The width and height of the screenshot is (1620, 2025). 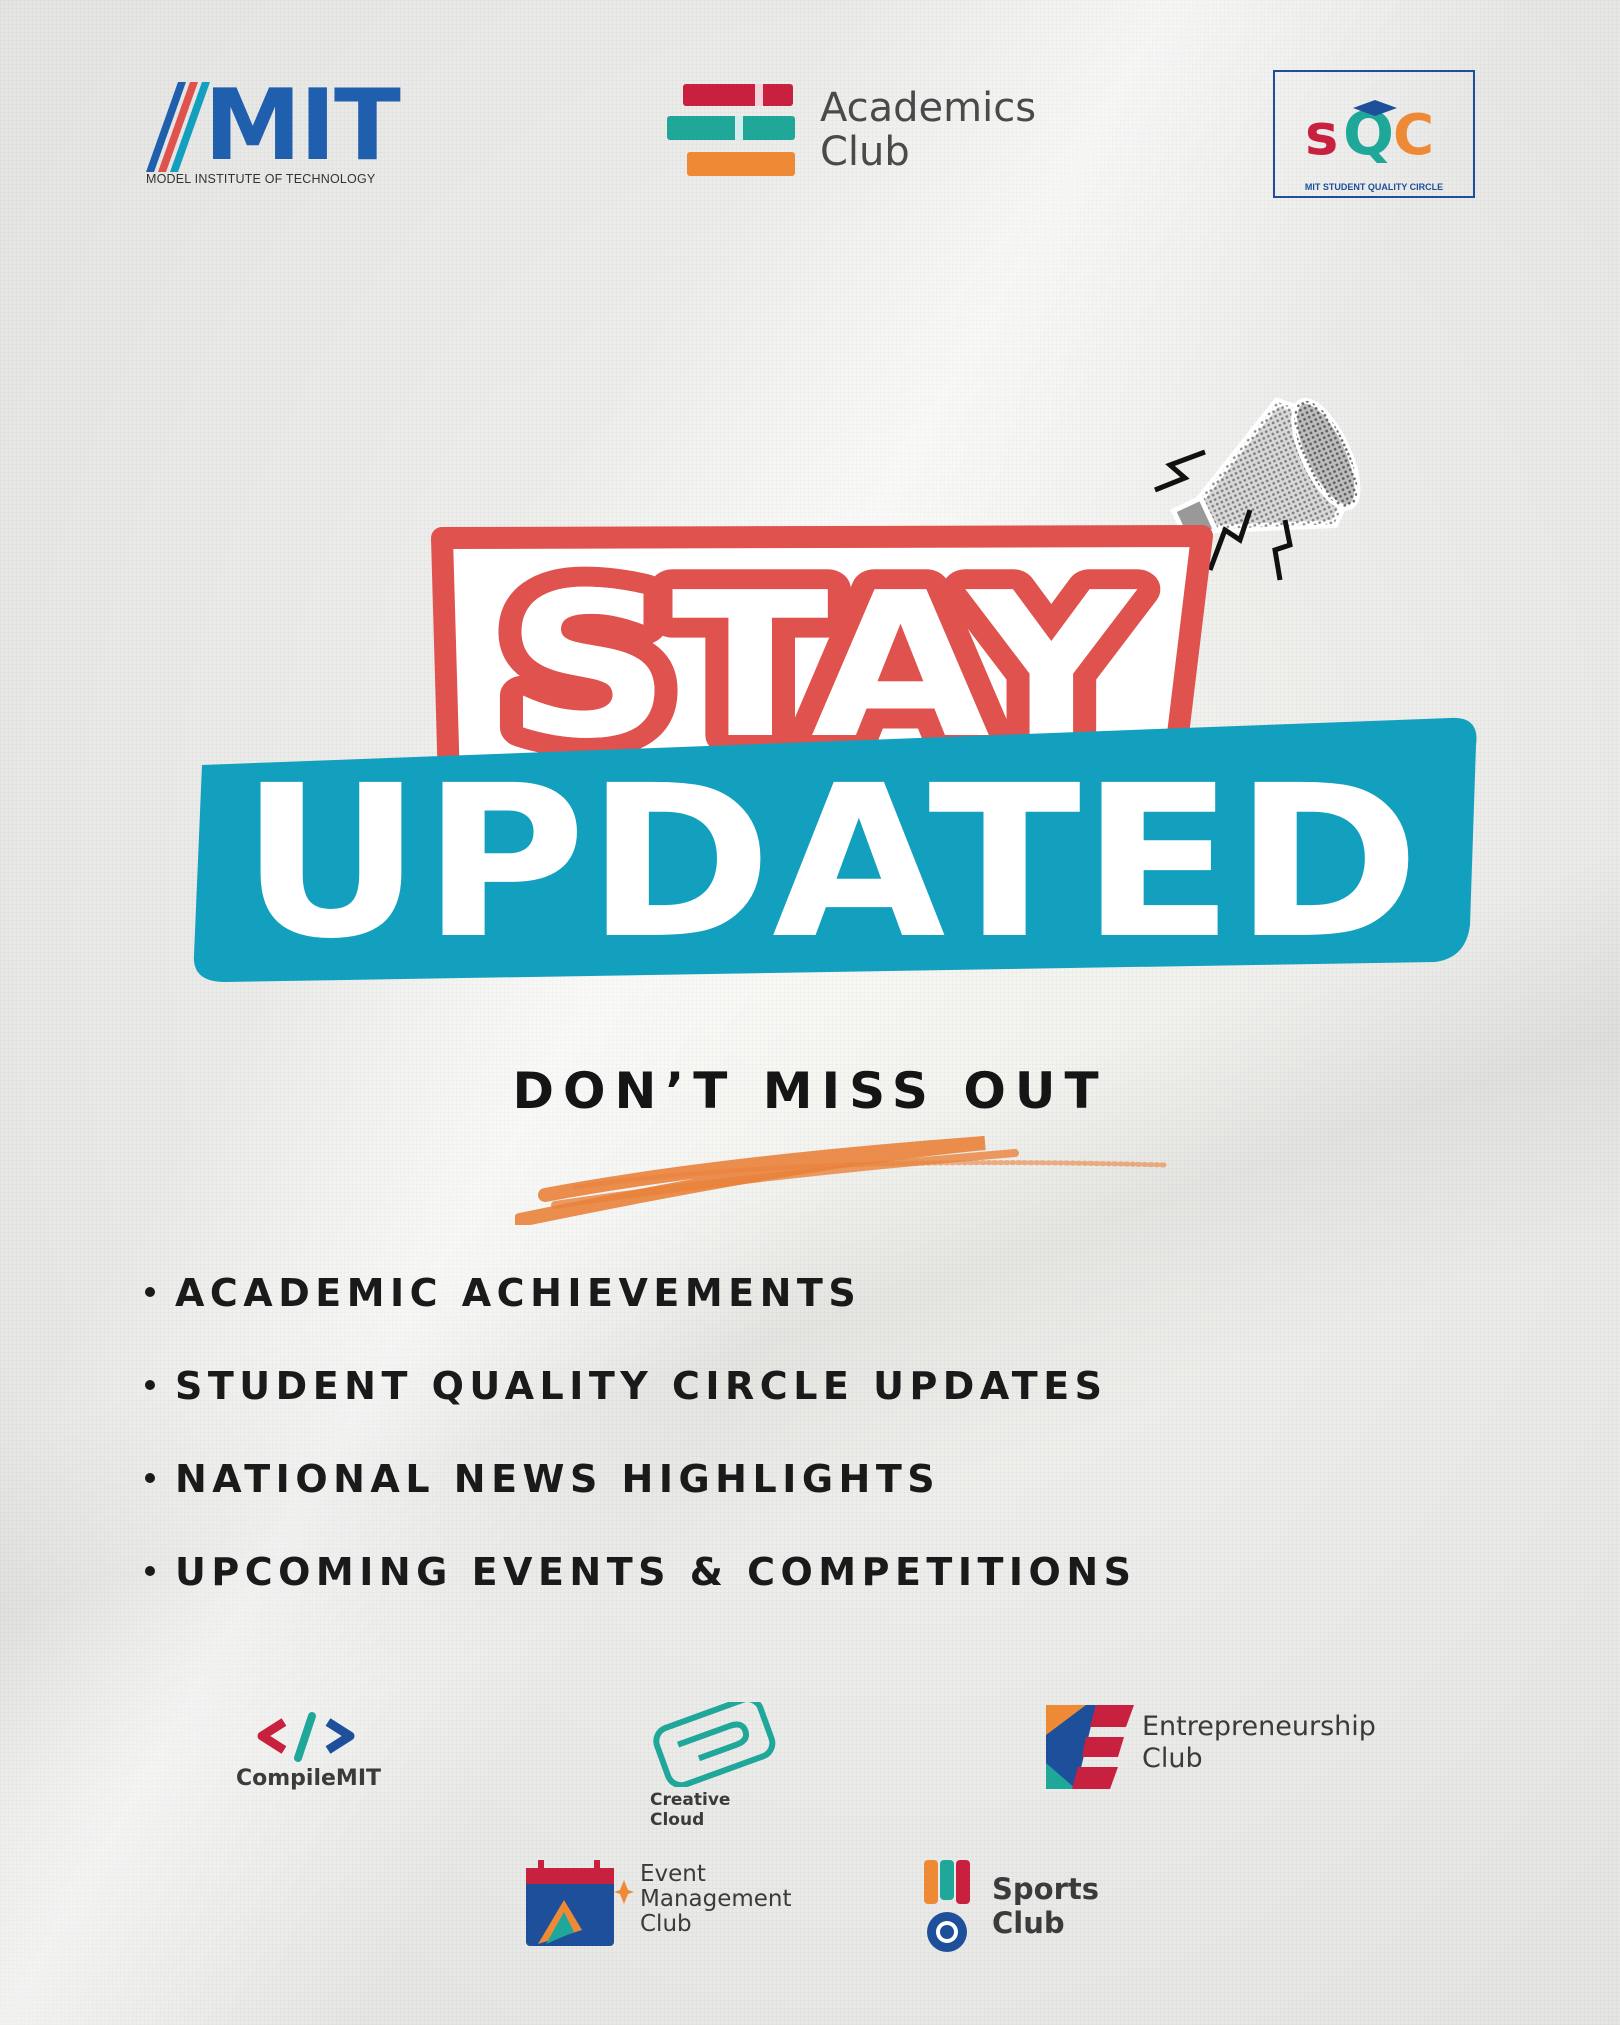 I want to click on event-management-label: Event Management Club, so click(x=716, y=1899).